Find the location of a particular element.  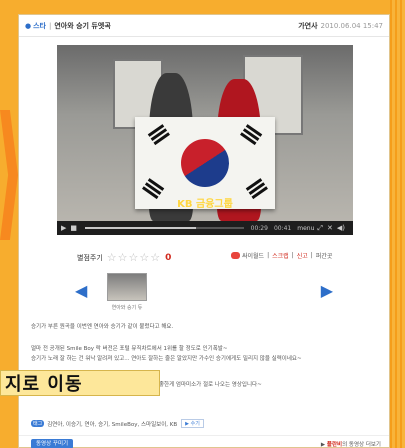

play-icon: ▶ is located at coordinates (63, 228).